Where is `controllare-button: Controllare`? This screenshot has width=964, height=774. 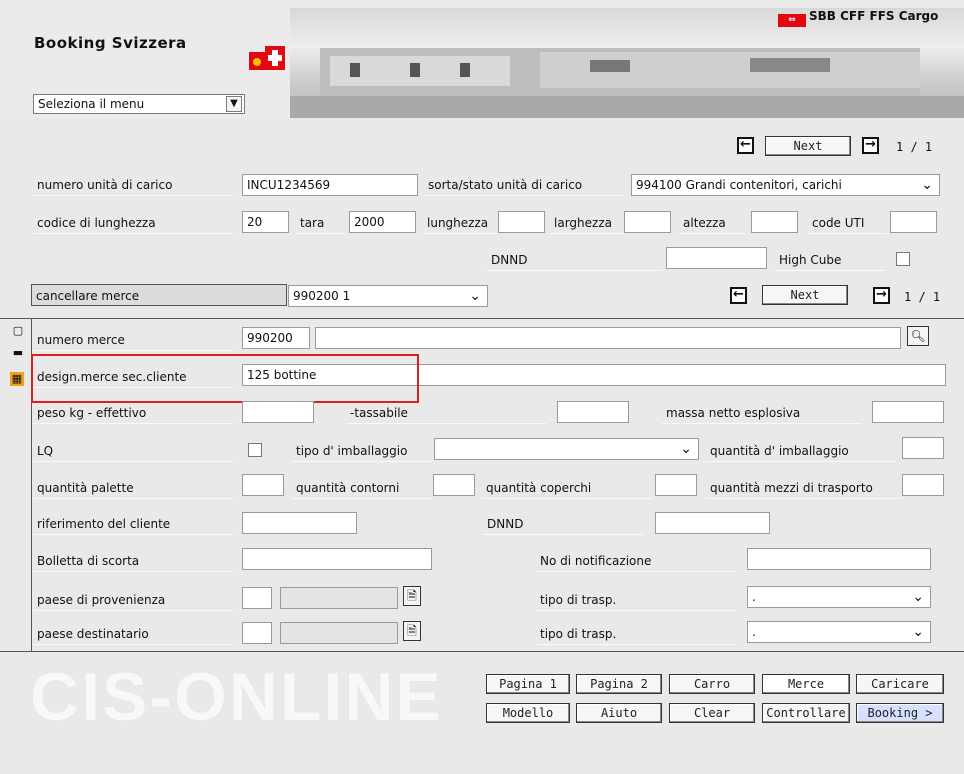 controllare-button: Controllare is located at coordinates (806, 713).